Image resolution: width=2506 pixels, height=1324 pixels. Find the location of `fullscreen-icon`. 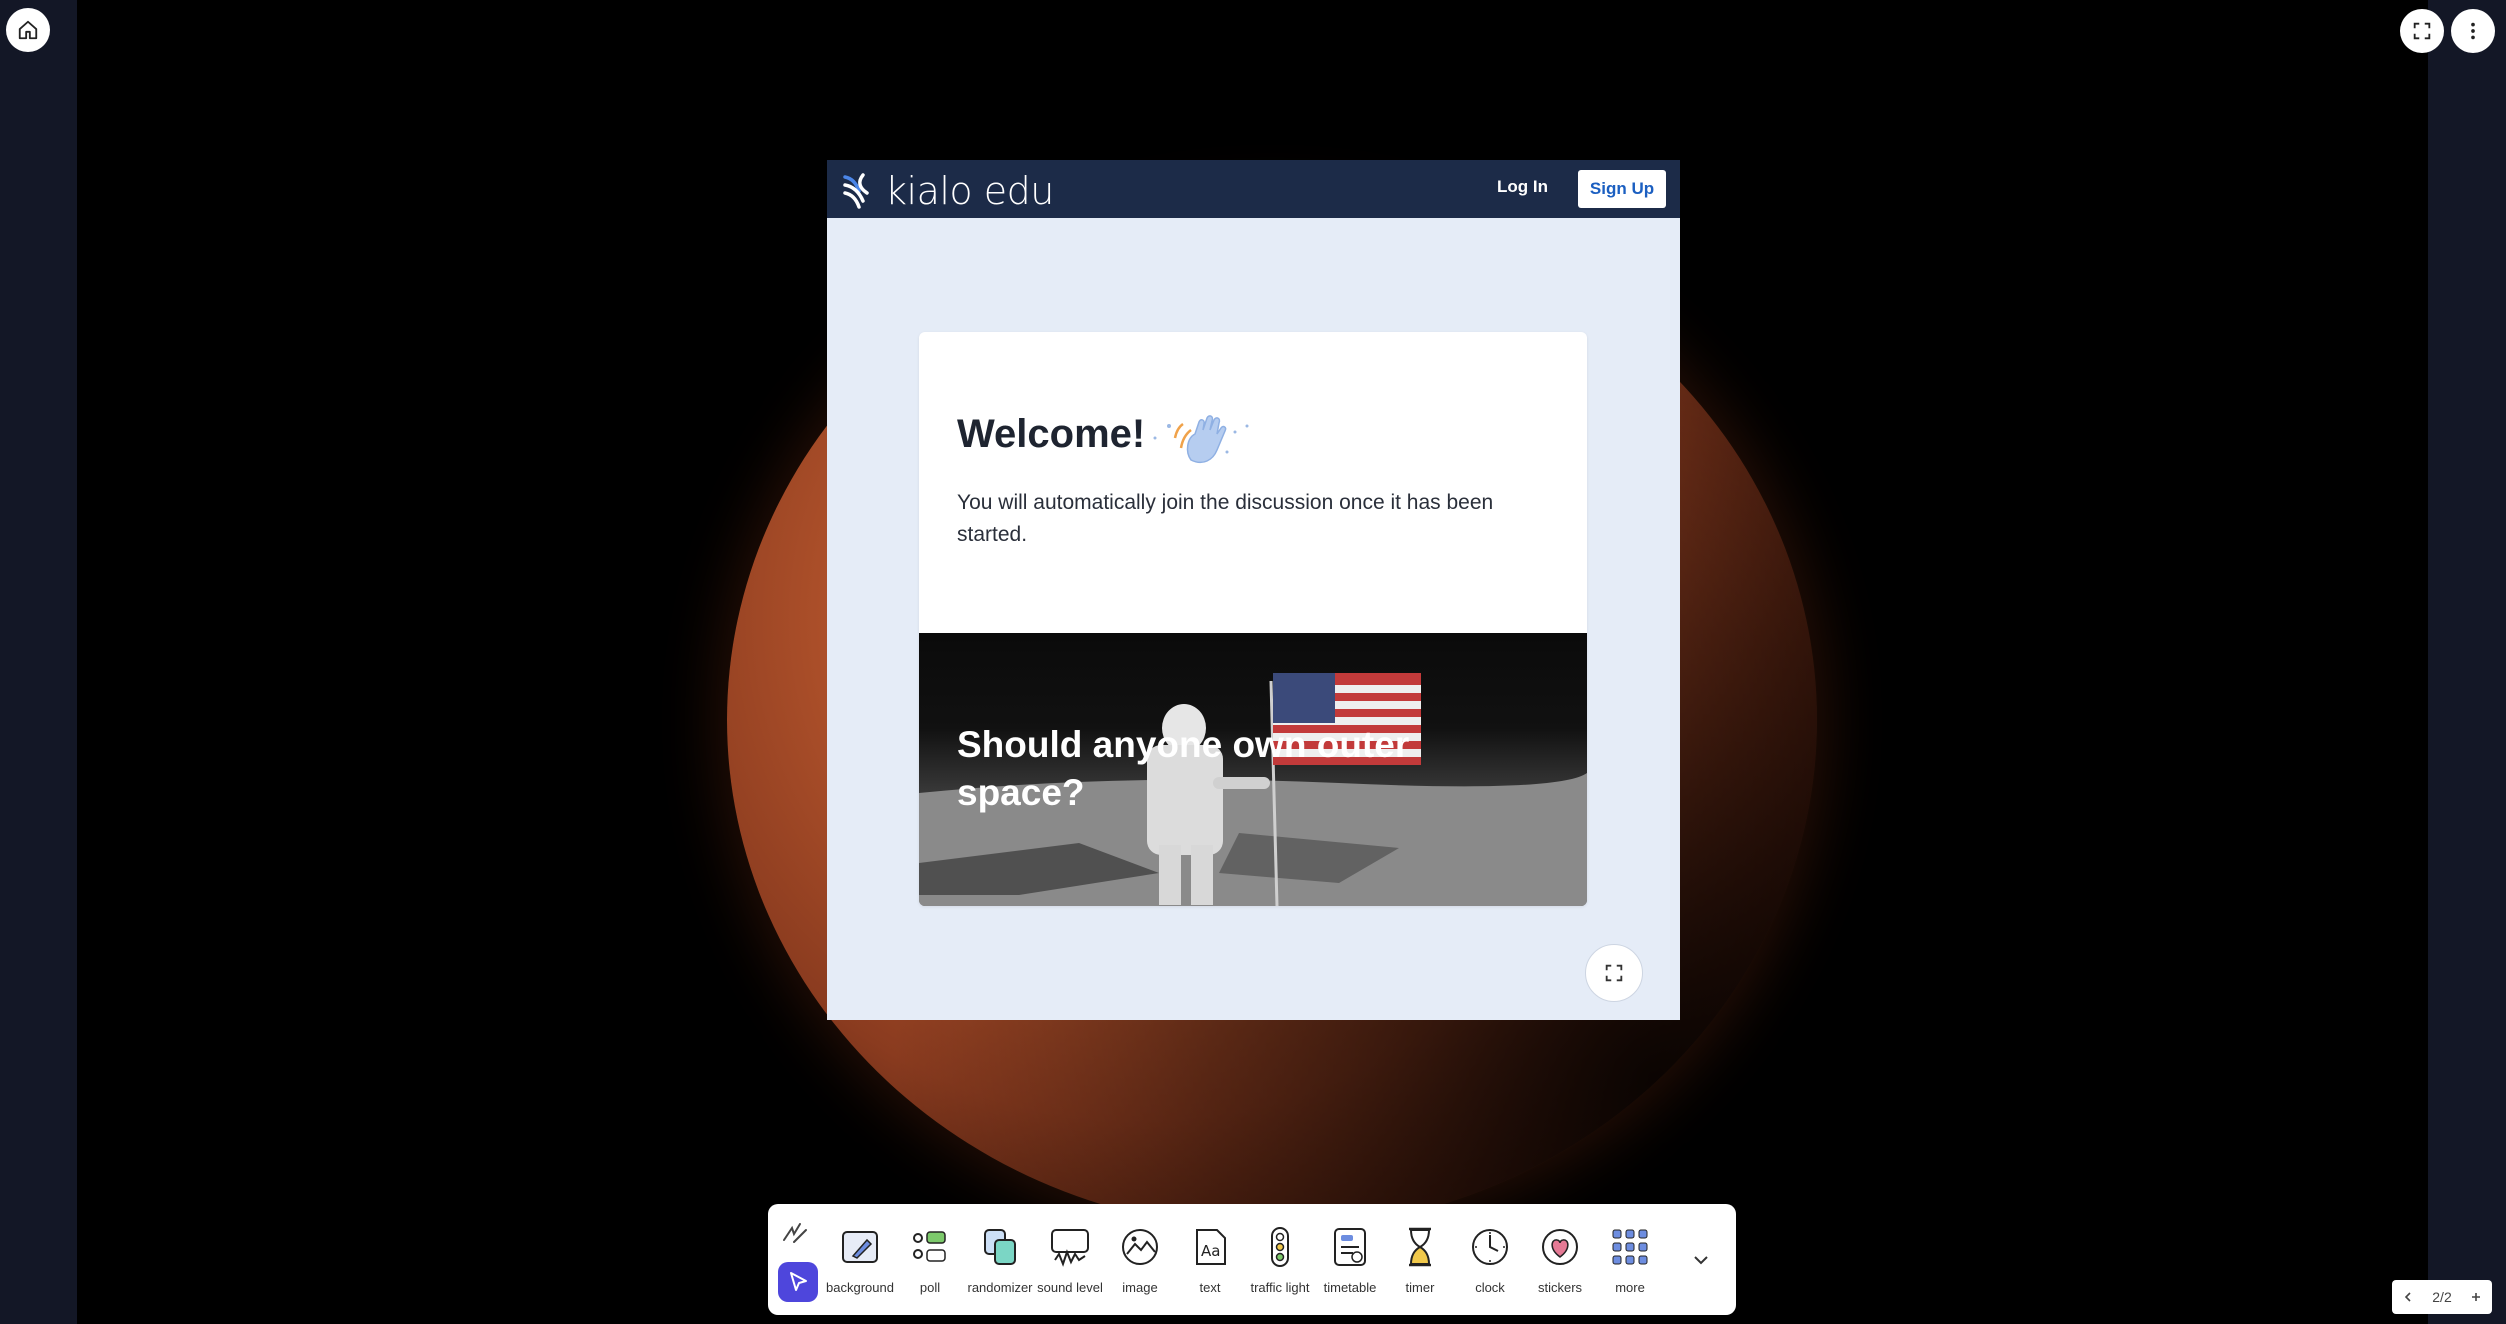

fullscreen-icon is located at coordinates (2422, 31).